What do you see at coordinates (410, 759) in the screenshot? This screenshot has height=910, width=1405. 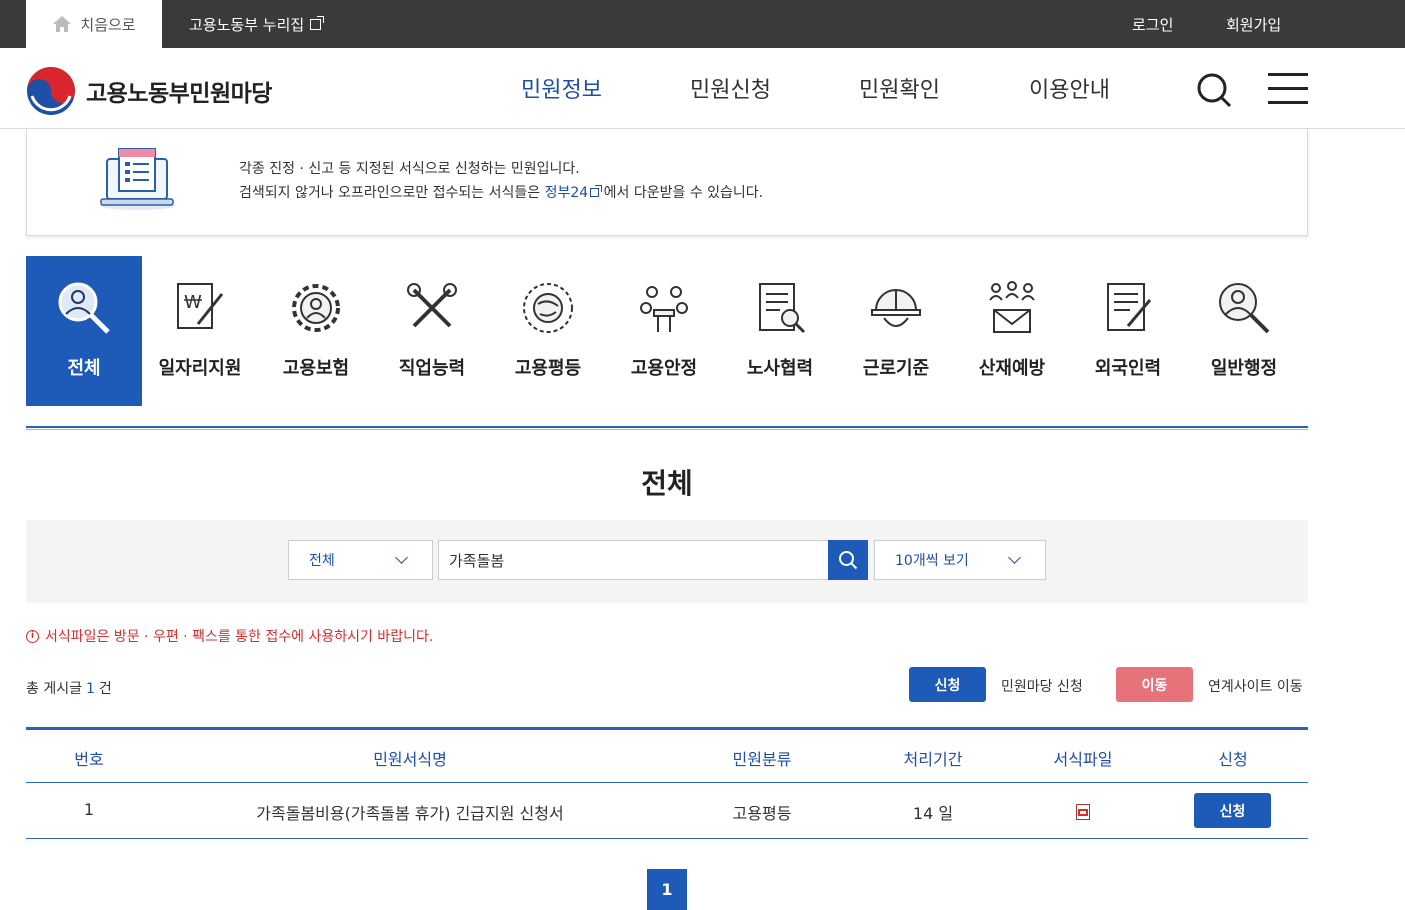 I see `column-header-name: 민원서식명` at bounding box center [410, 759].